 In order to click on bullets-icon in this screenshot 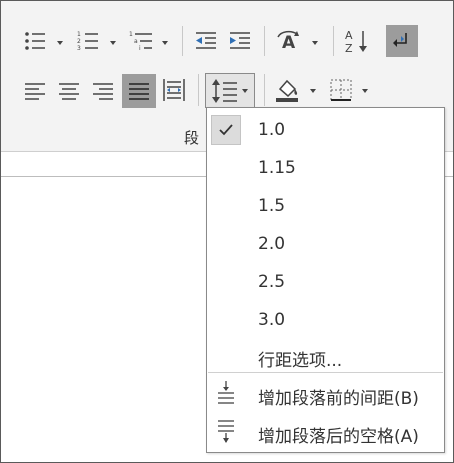, I will do `click(35, 41)`.